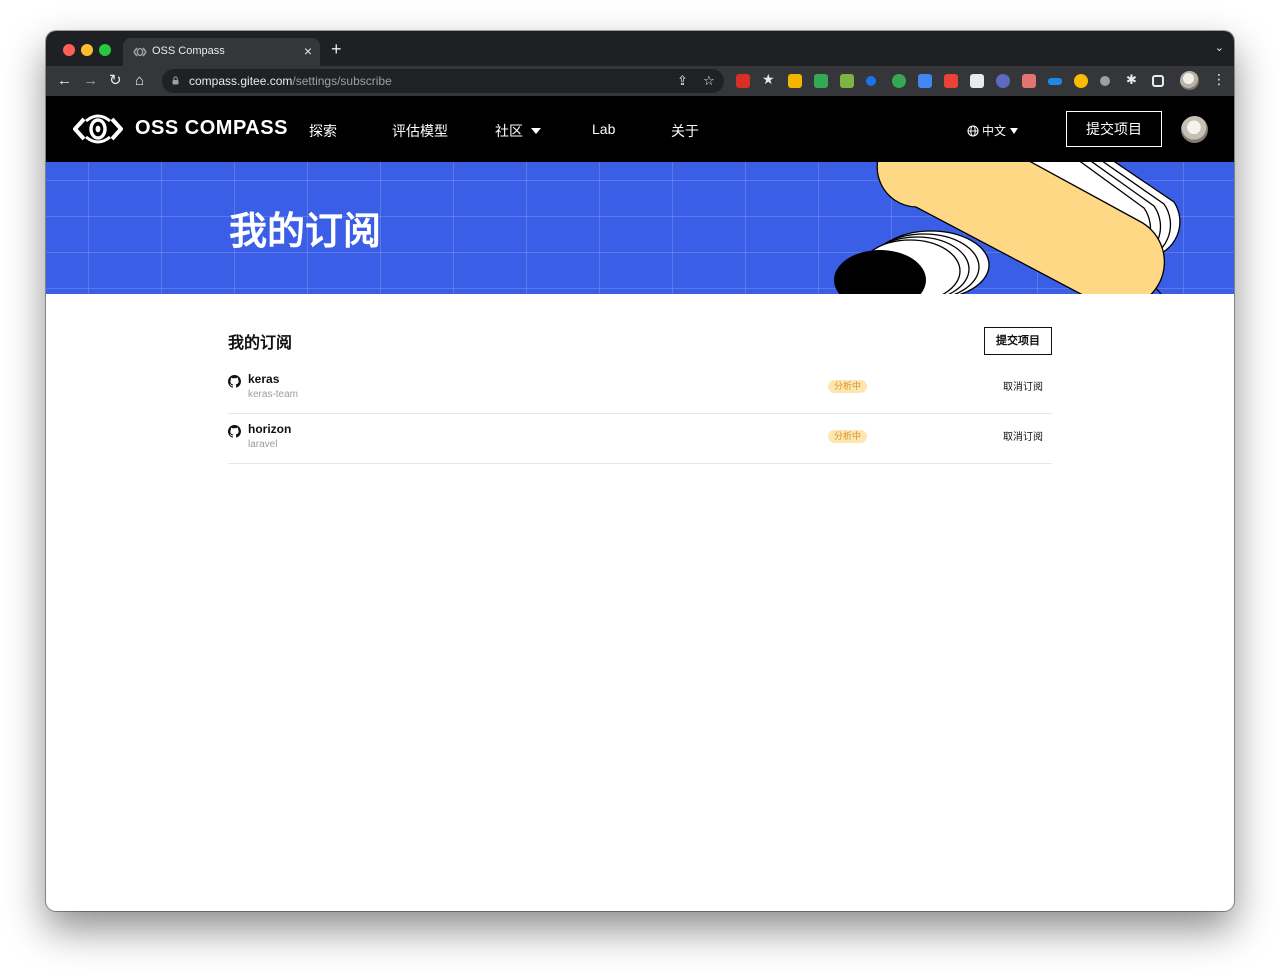 The width and height of the screenshot is (1280, 972). Describe the element at coordinates (323, 131) in the screenshot. I see `nav-explore: 探索` at that location.